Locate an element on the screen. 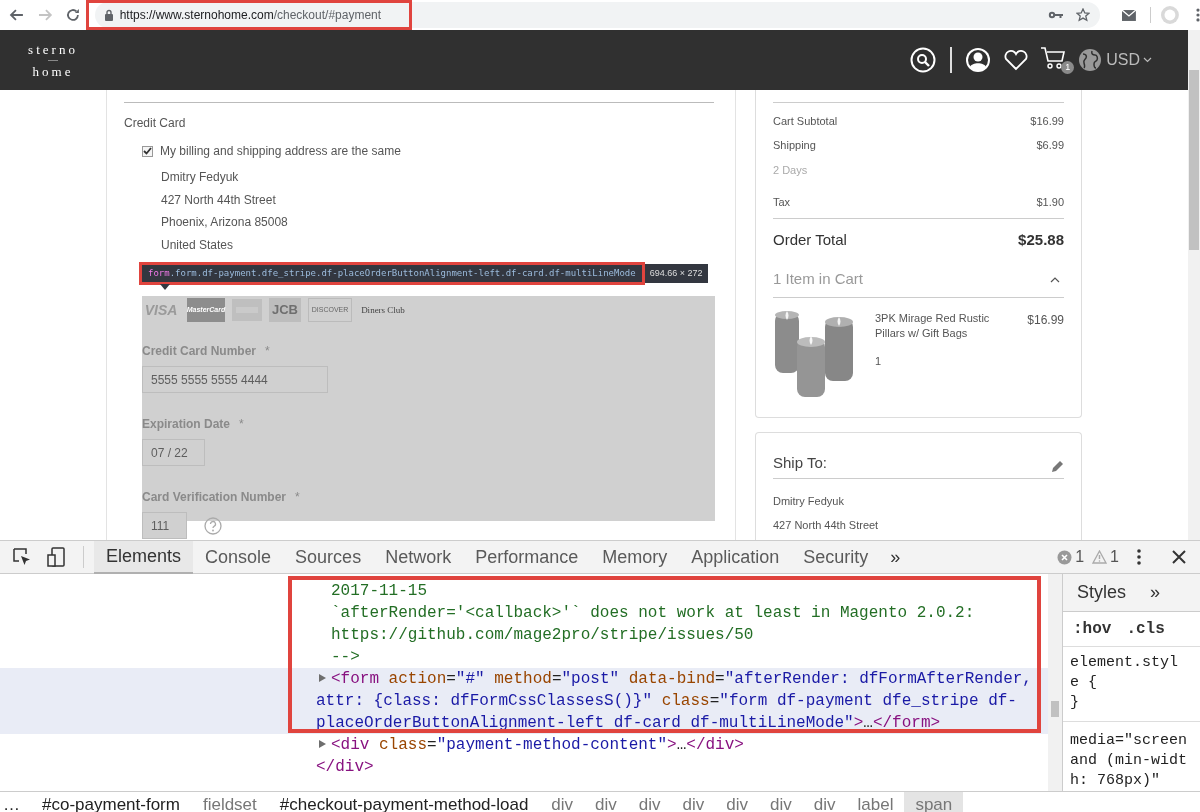 This screenshot has height=812, width=1200. check-icon is located at coordinates (147, 151).